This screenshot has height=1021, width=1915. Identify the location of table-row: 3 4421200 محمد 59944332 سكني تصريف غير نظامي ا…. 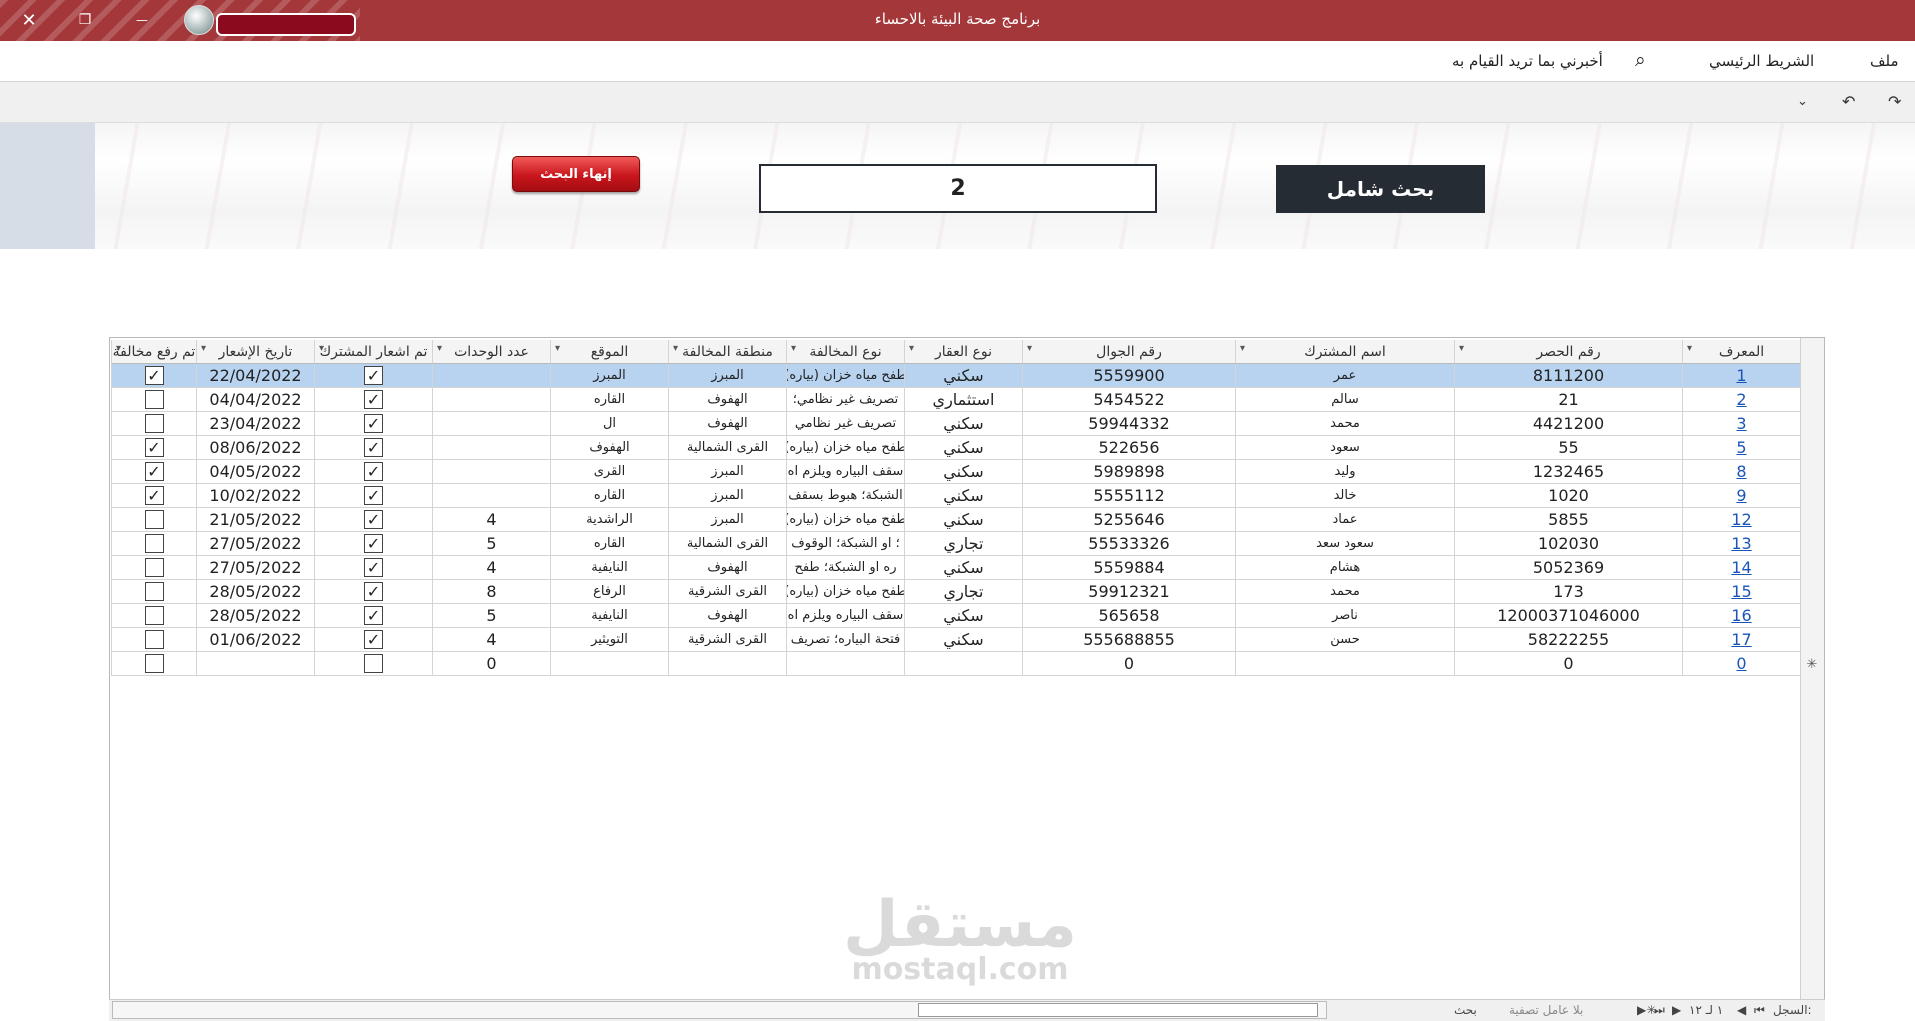
(955, 424).